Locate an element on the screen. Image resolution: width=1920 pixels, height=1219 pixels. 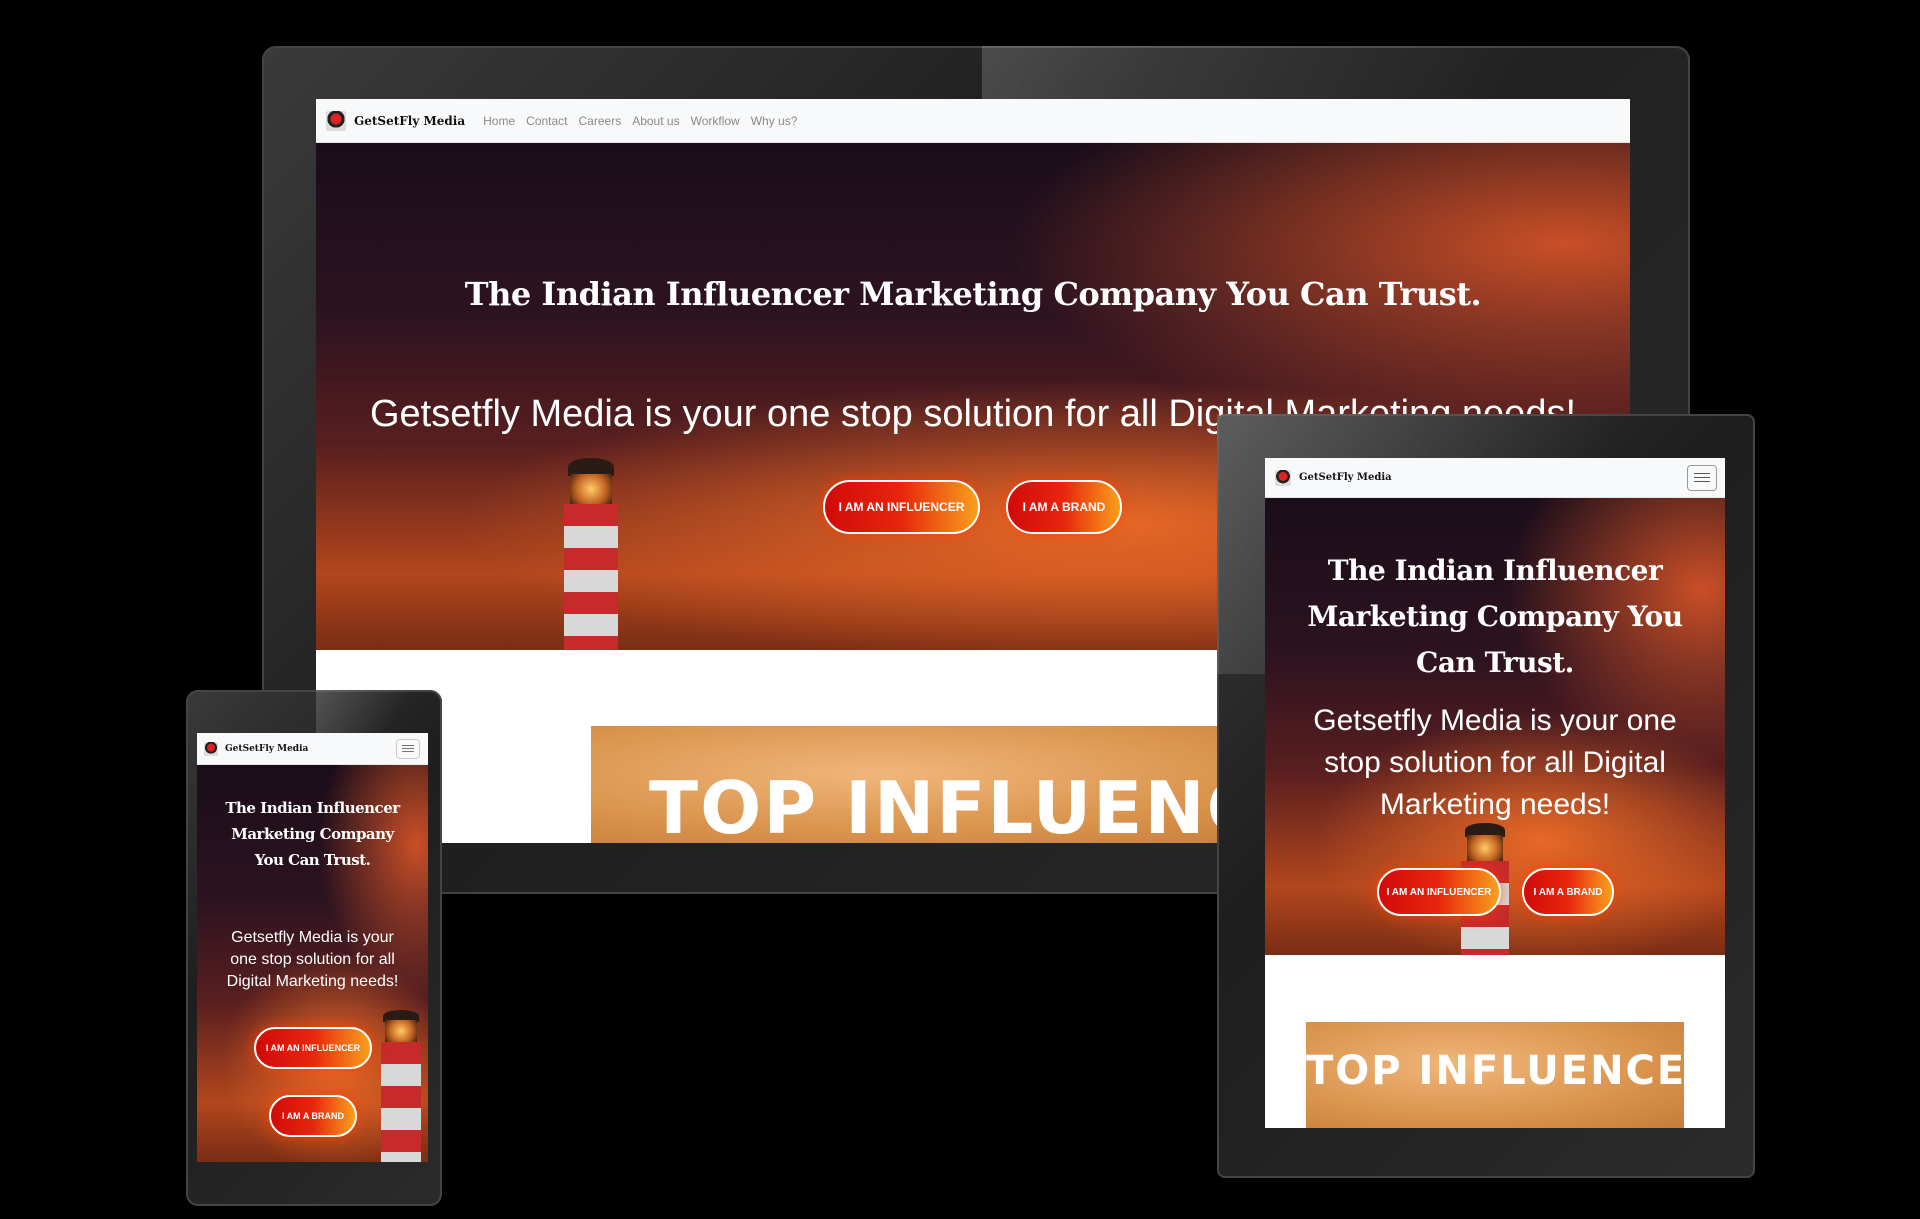
phone-navbar: GetSetFly Media is located at coordinates (312, 749).